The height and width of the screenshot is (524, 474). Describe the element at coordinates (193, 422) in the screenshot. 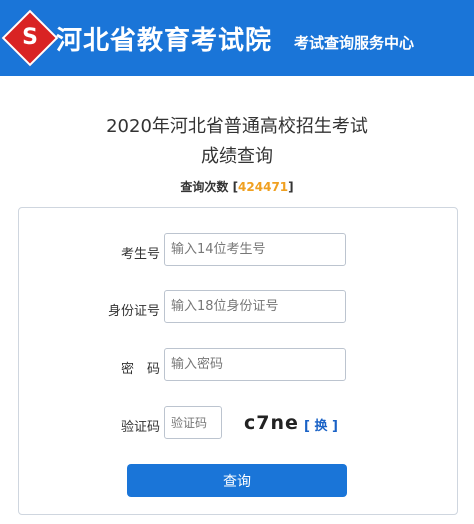

I see `captcha-input` at that location.